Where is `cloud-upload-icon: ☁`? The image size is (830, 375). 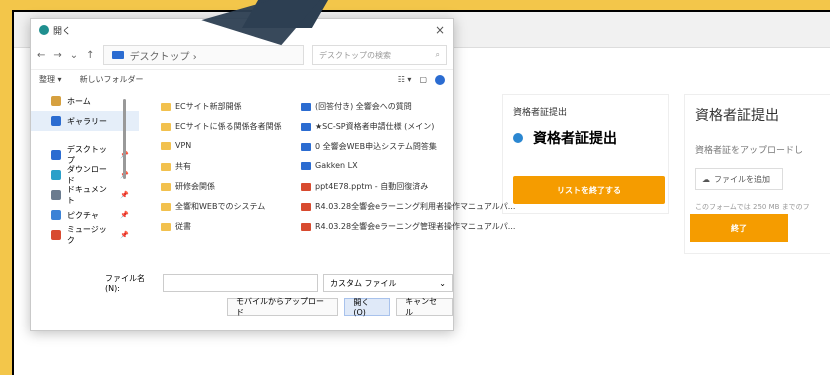 cloud-upload-icon: ☁ is located at coordinates (706, 179).